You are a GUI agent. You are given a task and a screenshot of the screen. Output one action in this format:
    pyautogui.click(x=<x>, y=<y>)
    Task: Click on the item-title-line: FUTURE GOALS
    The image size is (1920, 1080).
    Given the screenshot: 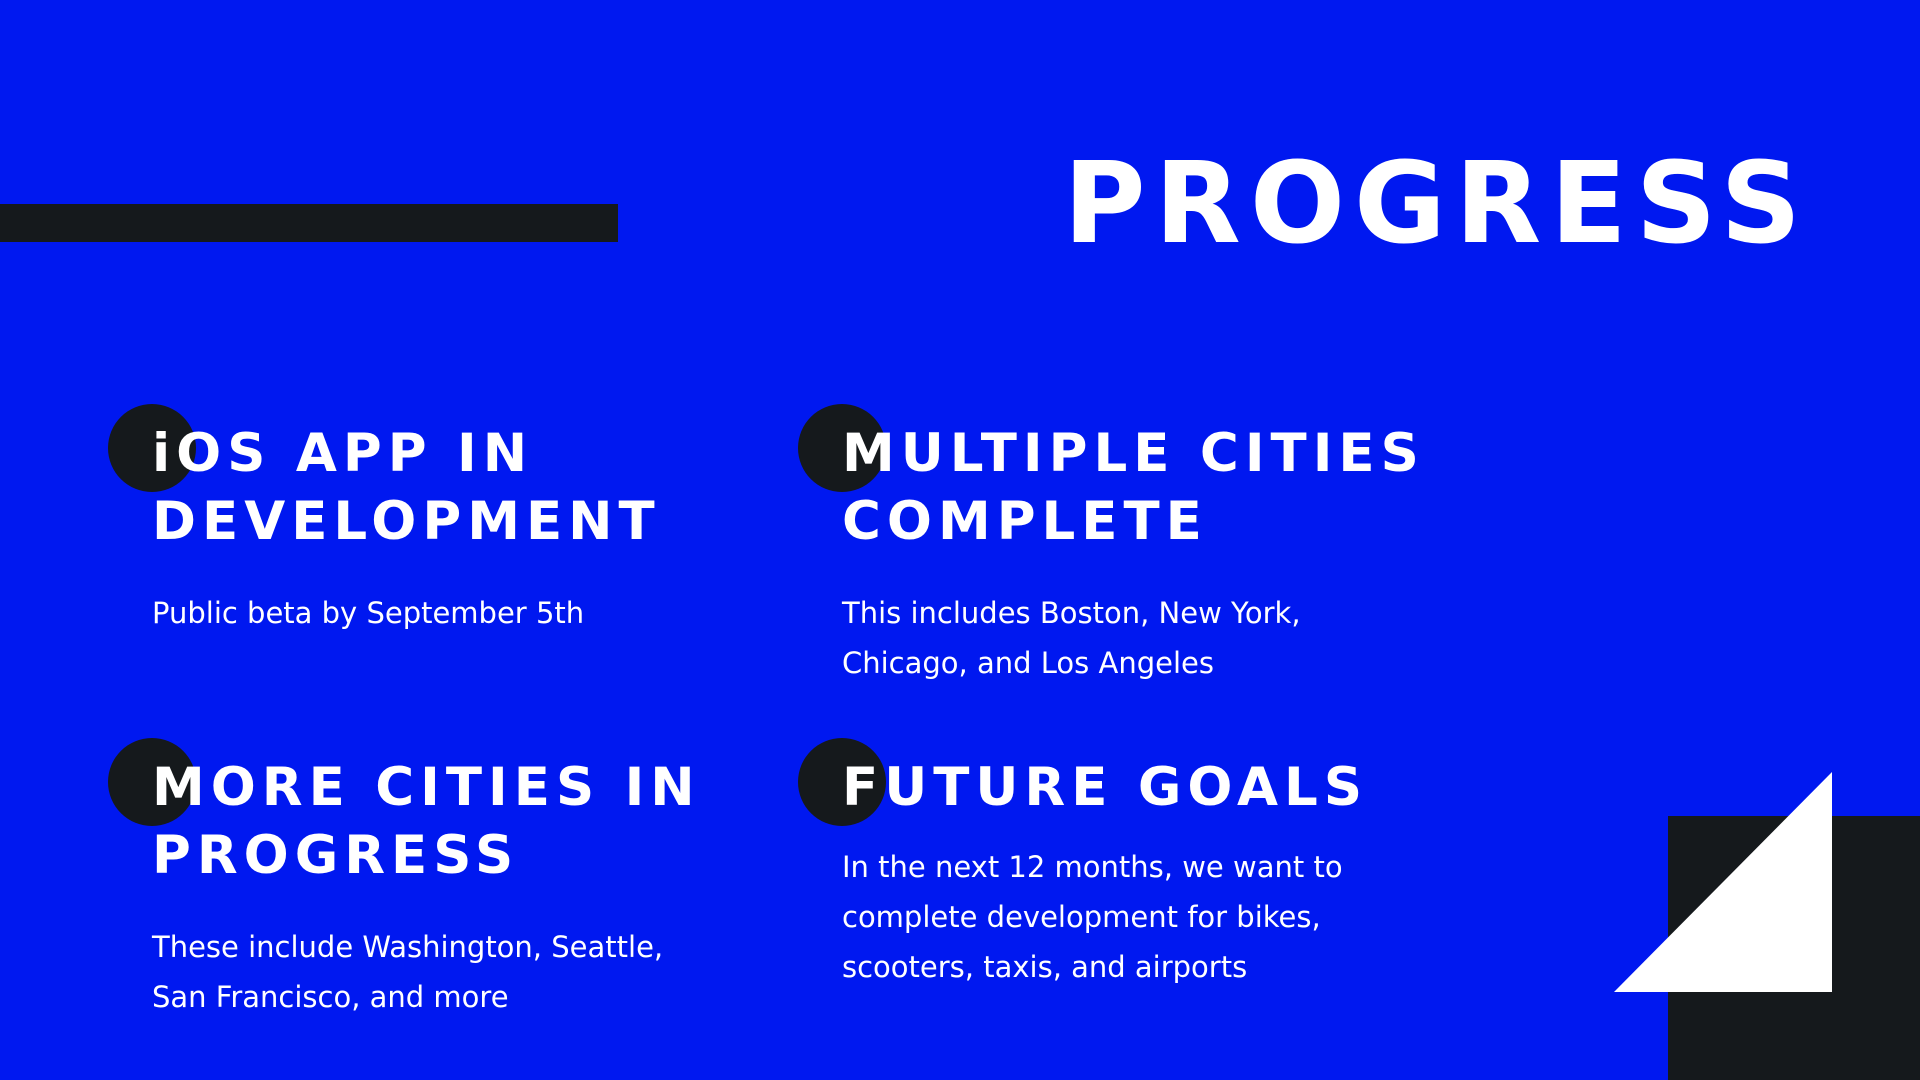 What is the action you would take?
    pyautogui.click(x=1105, y=787)
    